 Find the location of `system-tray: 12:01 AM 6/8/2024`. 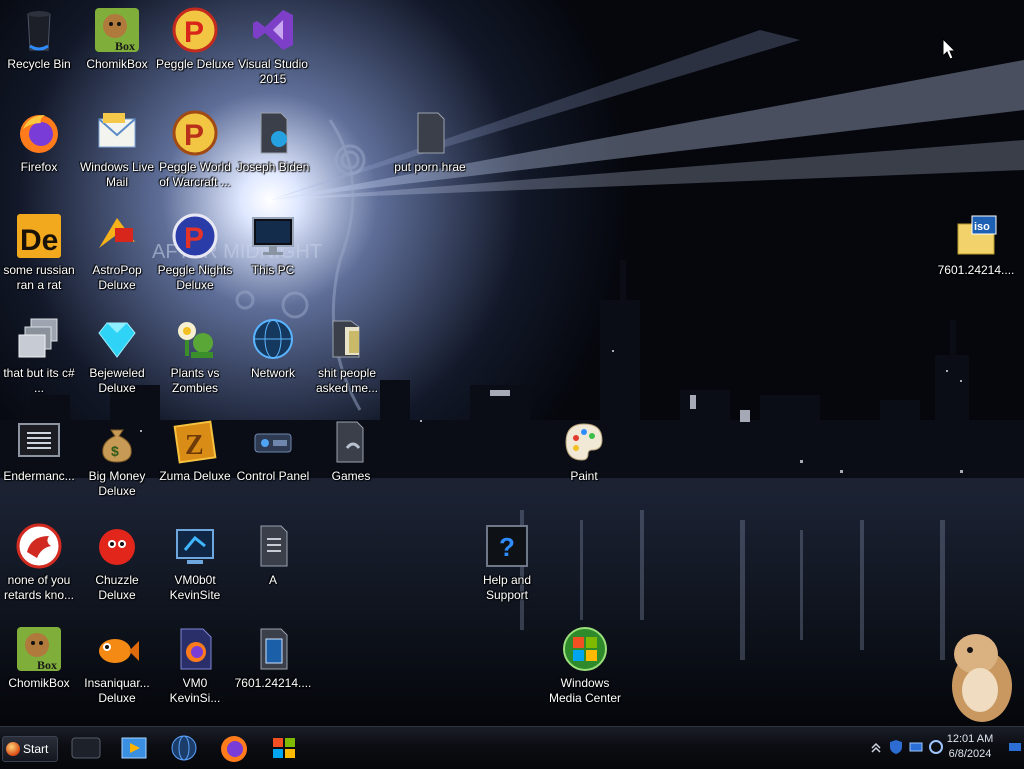

system-tray: 12:01 AM 6/8/2024 is located at coordinates (934, 748).